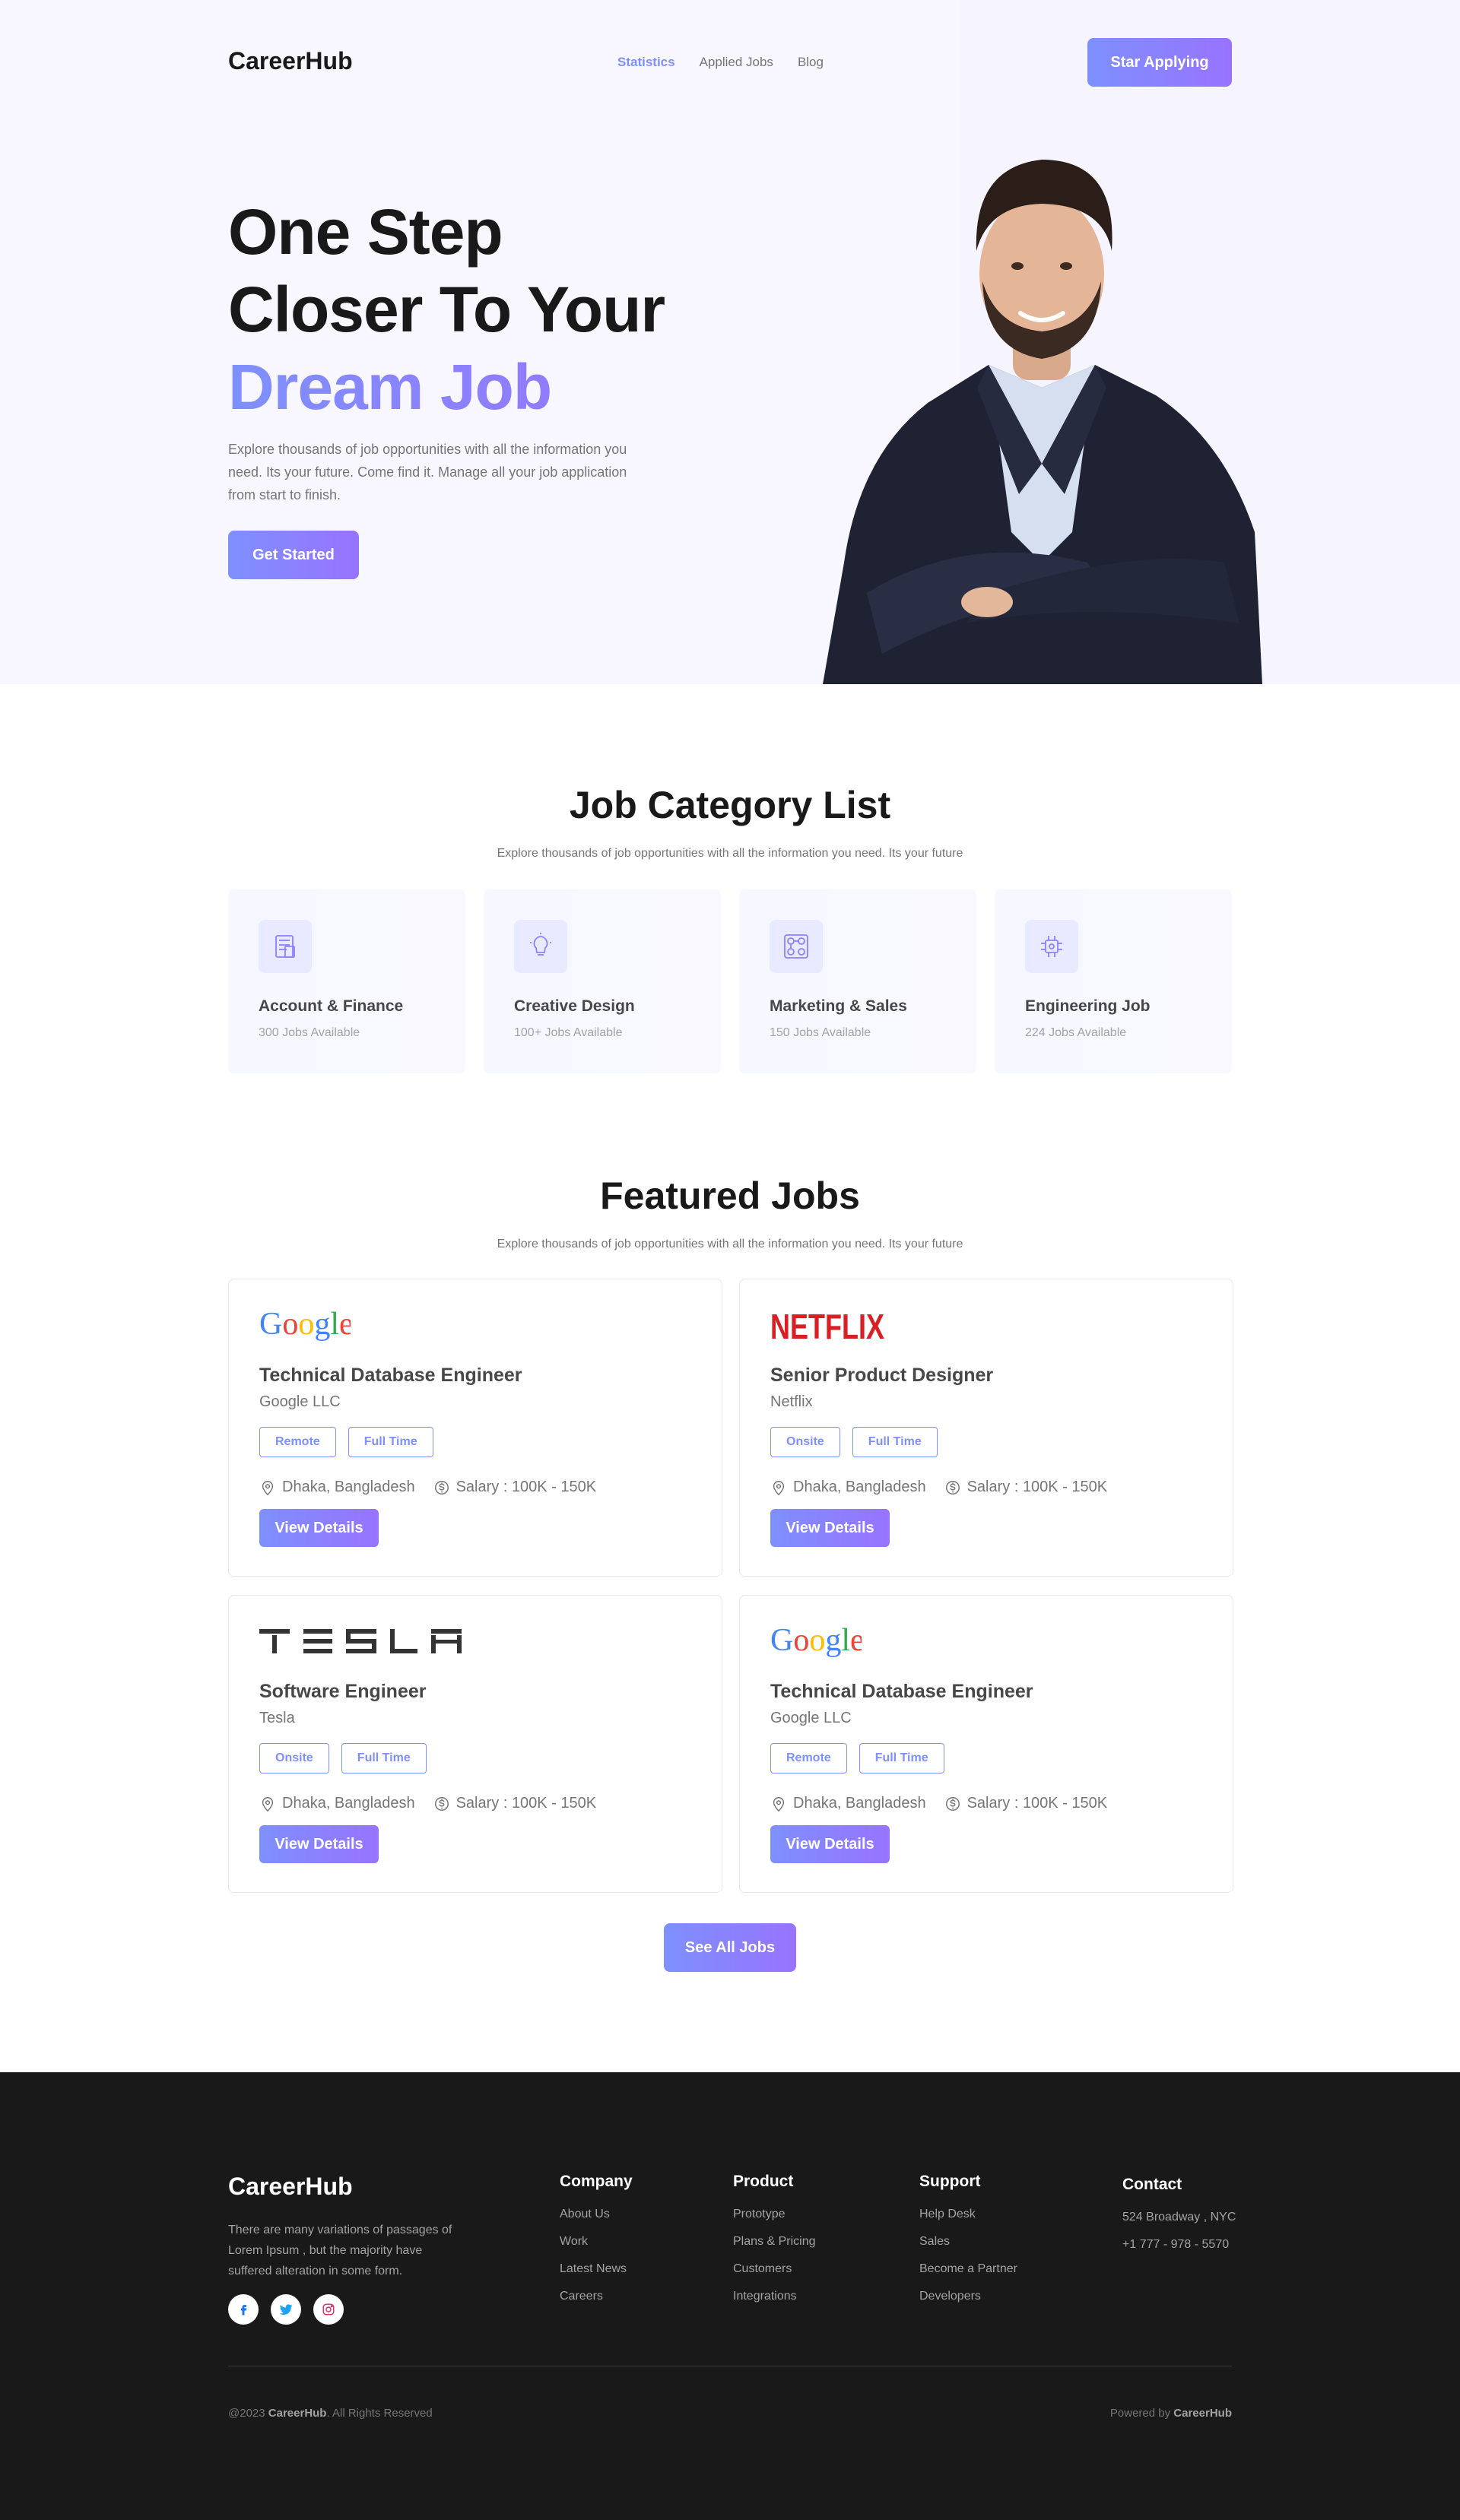 The height and width of the screenshot is (2520, 1460). What do you see at coordinates (343, 1691) in the screenshot?
I see `job-title: Software Engineer` at bounding box center [343, 1691].